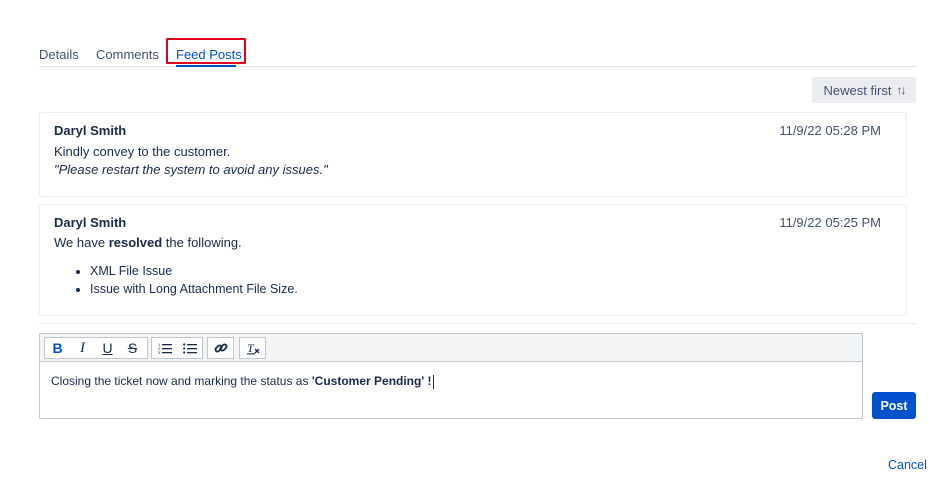 The height and width of the screenshot is (498, 952). I want to click on sort-order-button: Newest first ↑↓, so click(864, 90).